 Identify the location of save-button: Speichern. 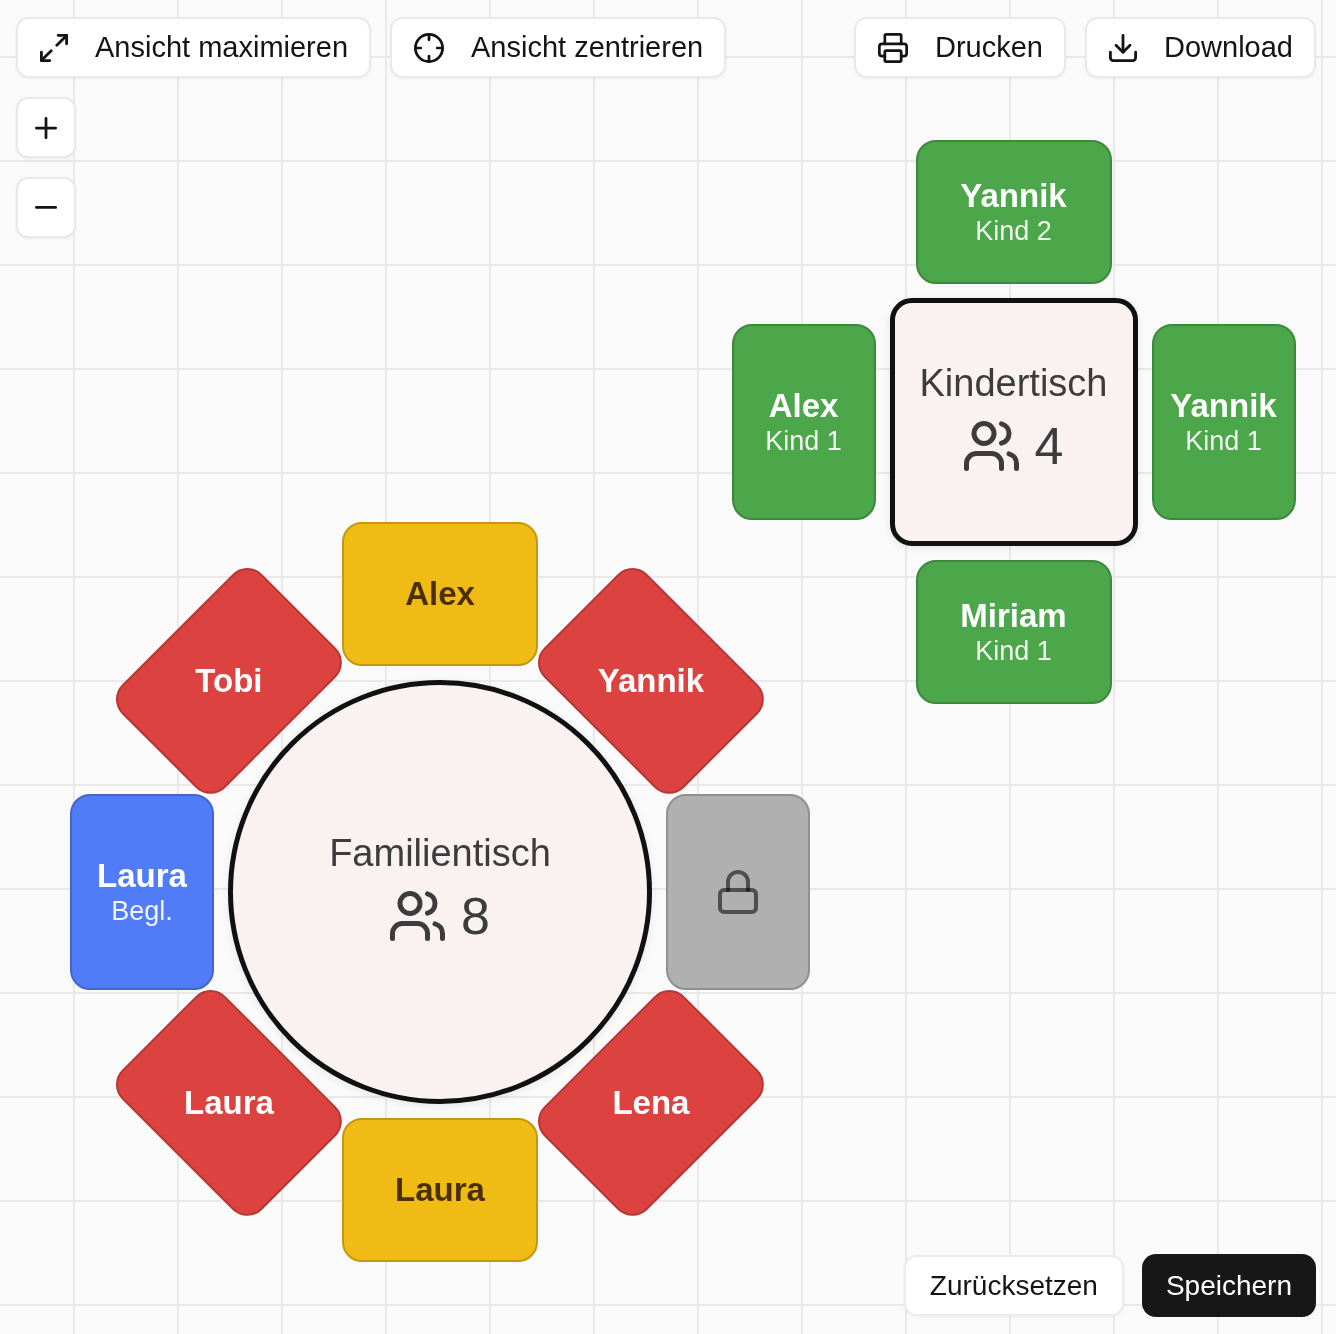
(1228, 1285).